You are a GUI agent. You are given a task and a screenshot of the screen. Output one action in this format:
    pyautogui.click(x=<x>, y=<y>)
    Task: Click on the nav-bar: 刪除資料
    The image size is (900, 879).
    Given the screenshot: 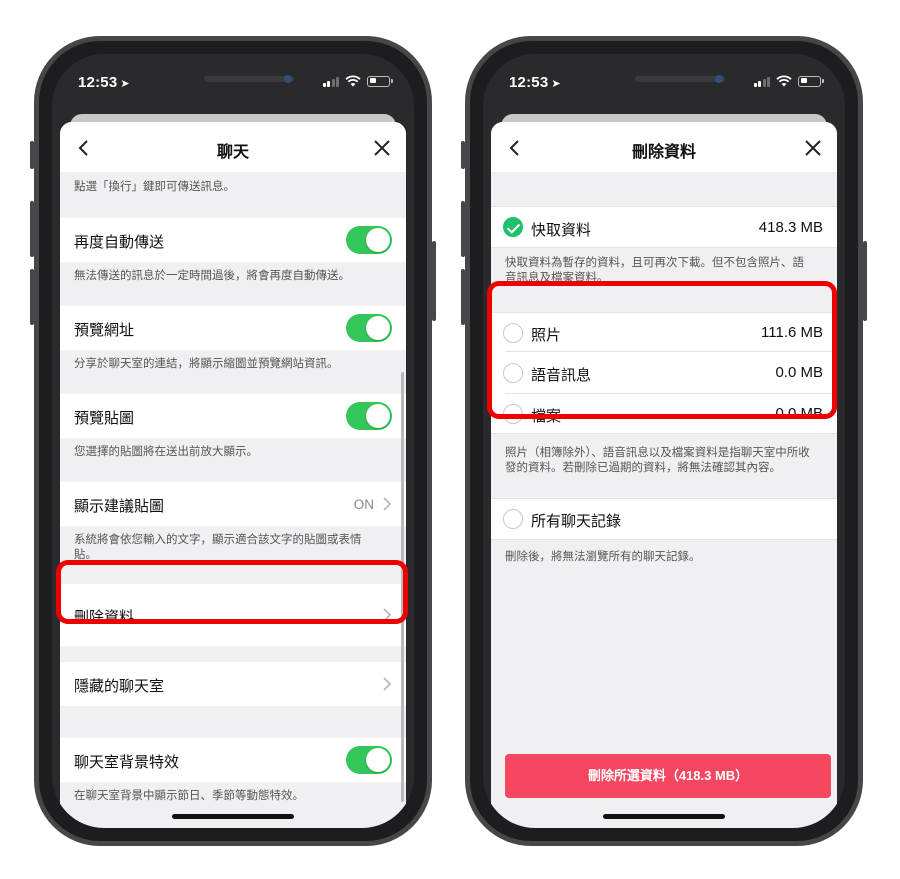 What is the action you would take?
    pyautogui.click(x=664, y=147)
    